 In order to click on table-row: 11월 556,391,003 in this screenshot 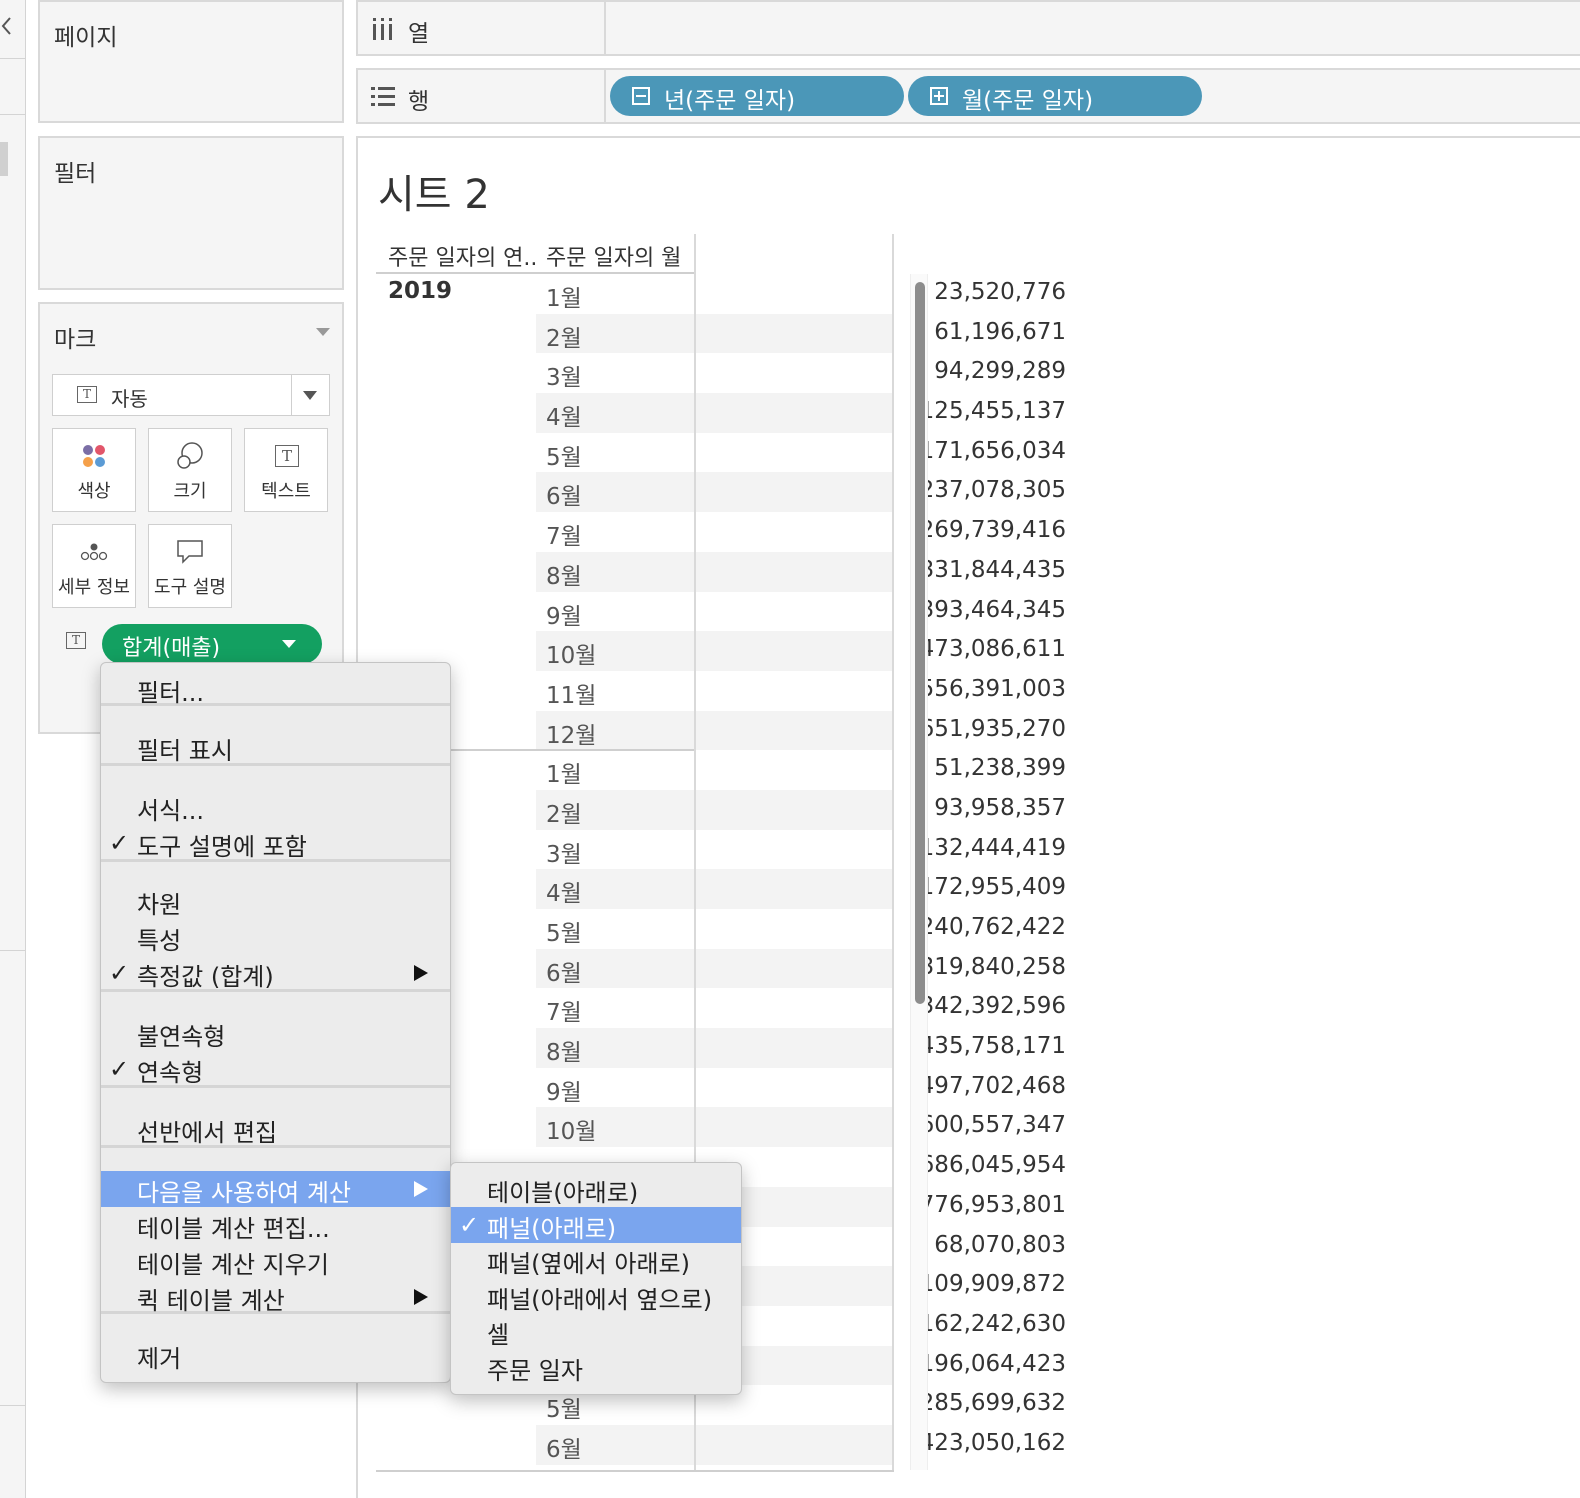, I will do `click(801, 691)`.